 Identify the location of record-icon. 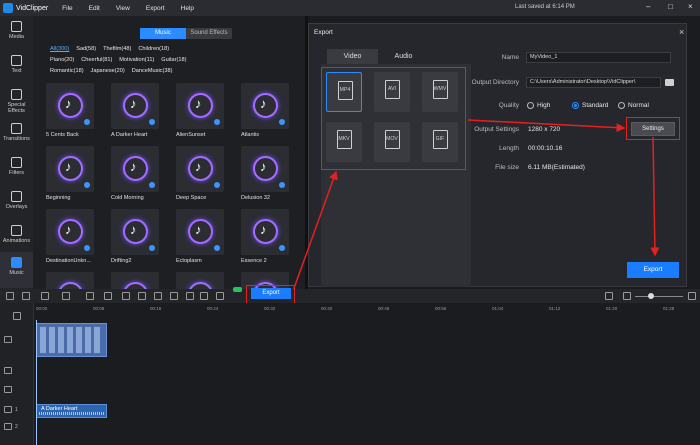
(190, 296).